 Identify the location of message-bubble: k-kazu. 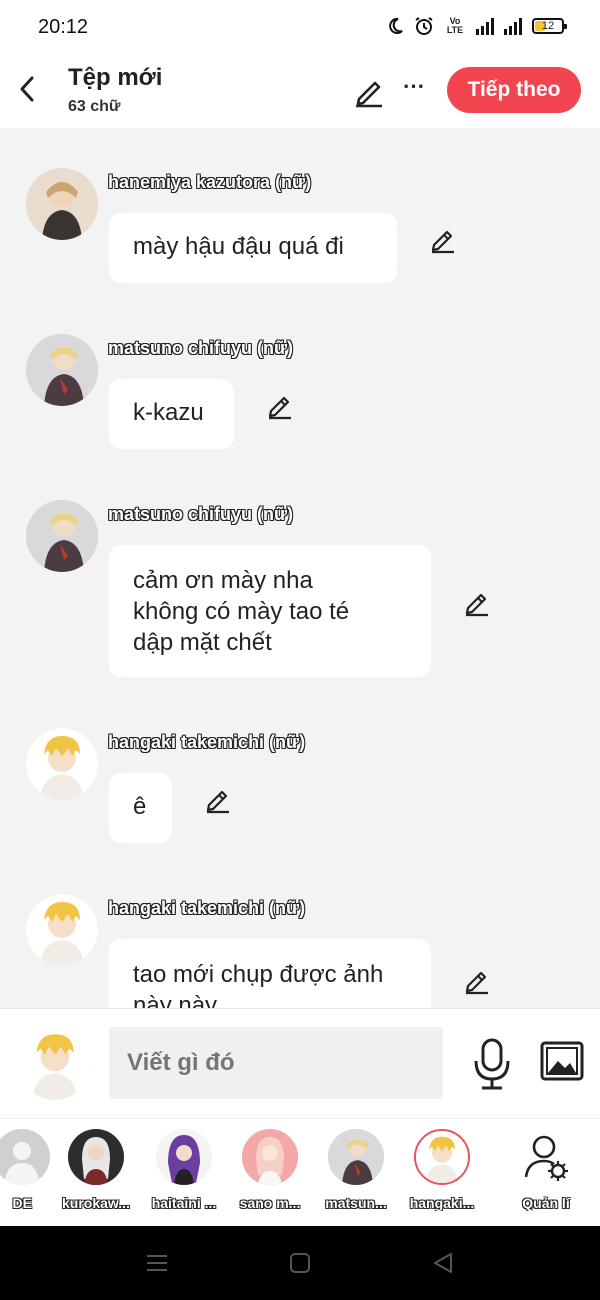
(171, 414).